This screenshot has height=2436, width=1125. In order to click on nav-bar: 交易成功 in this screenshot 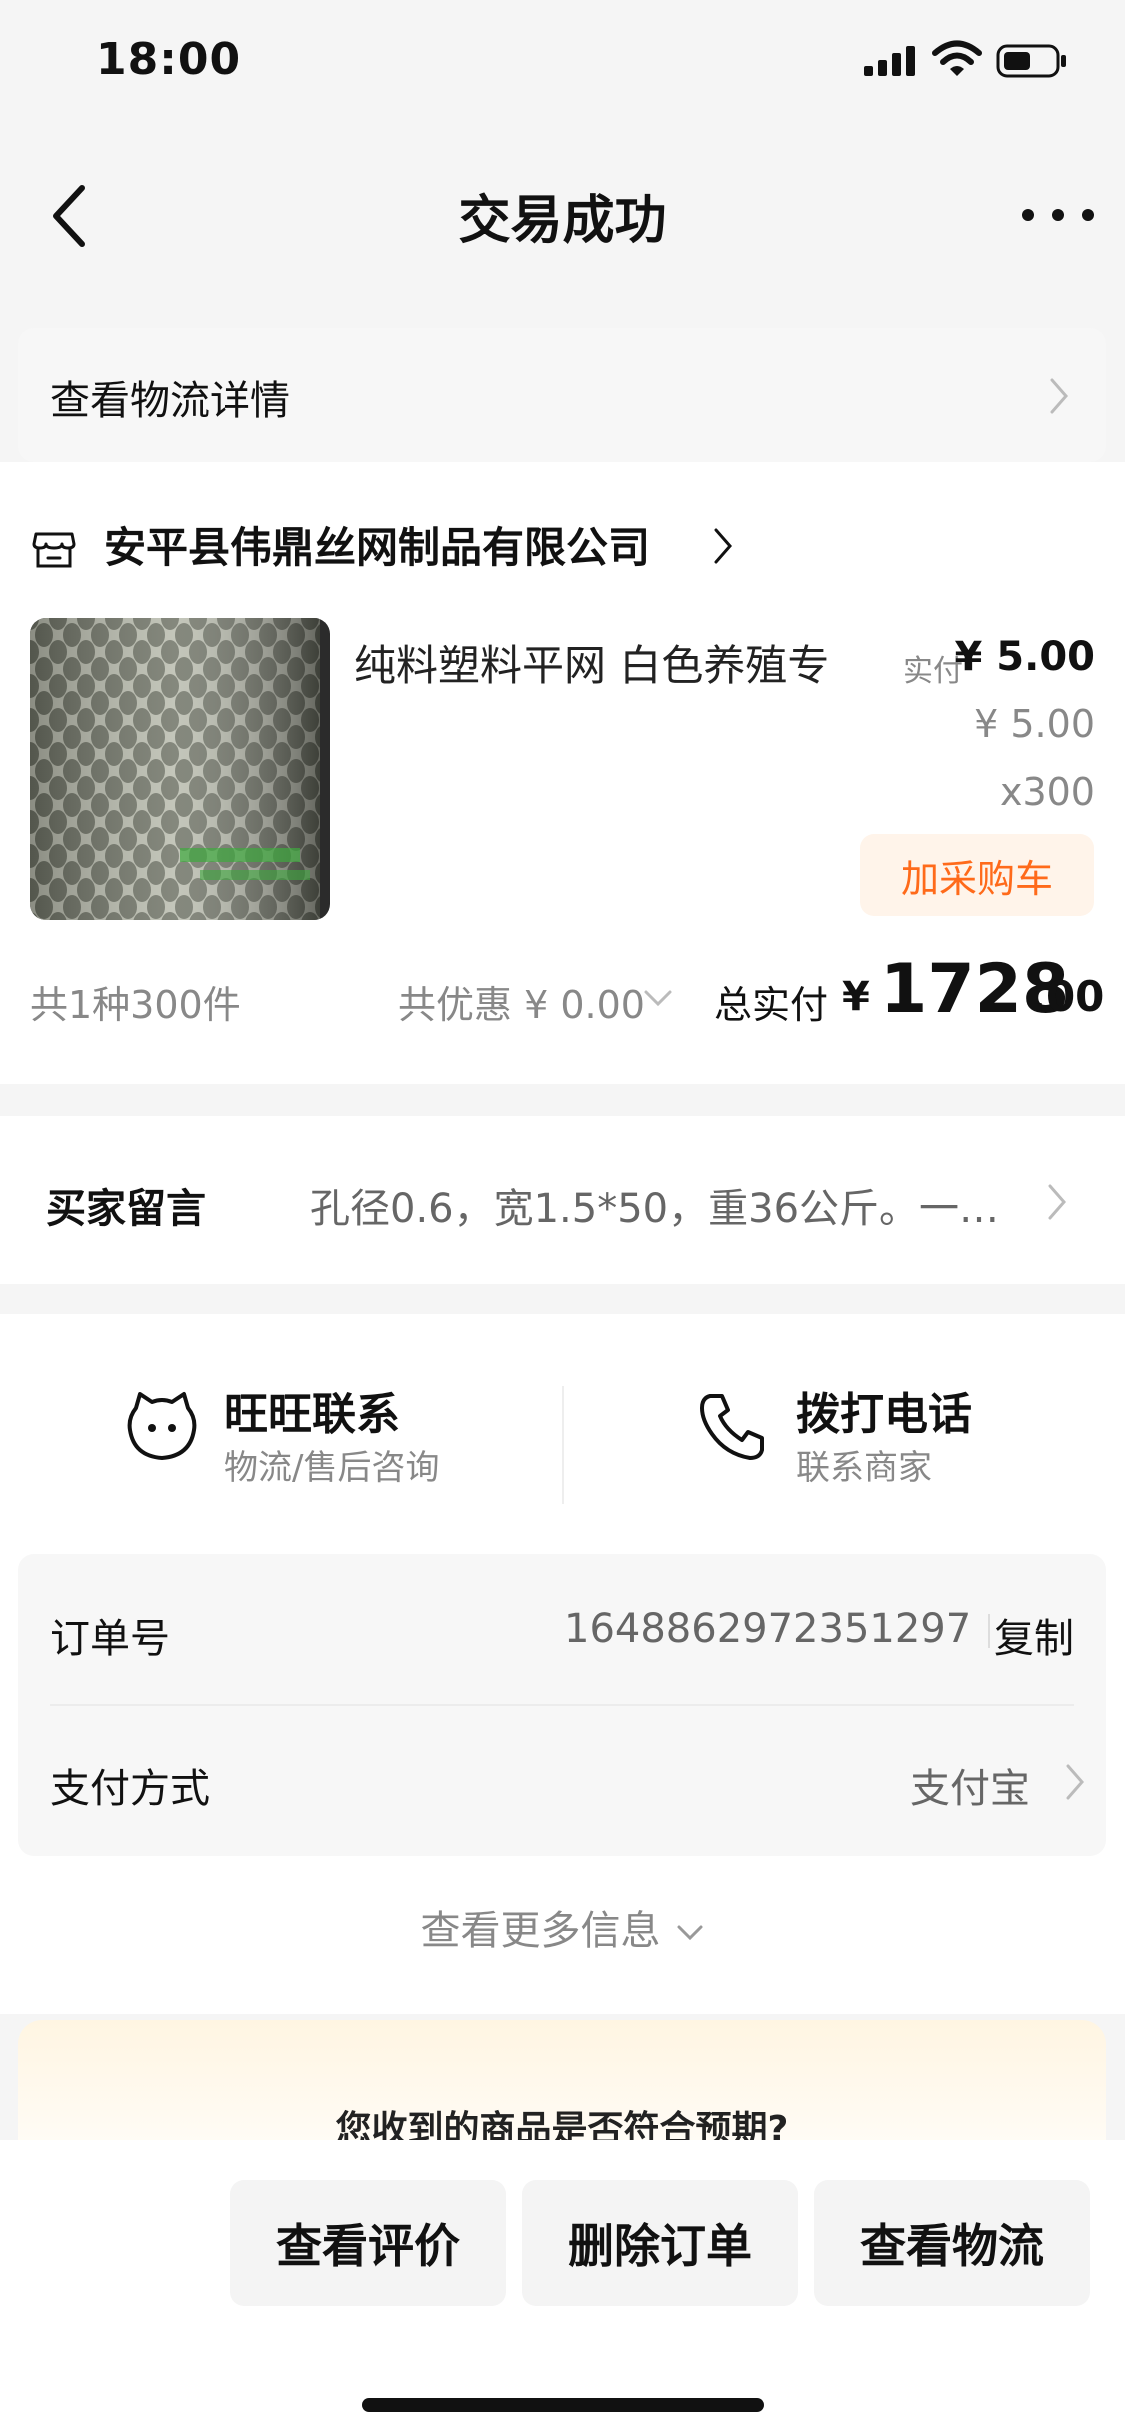, I will do `click(562, 218)`.